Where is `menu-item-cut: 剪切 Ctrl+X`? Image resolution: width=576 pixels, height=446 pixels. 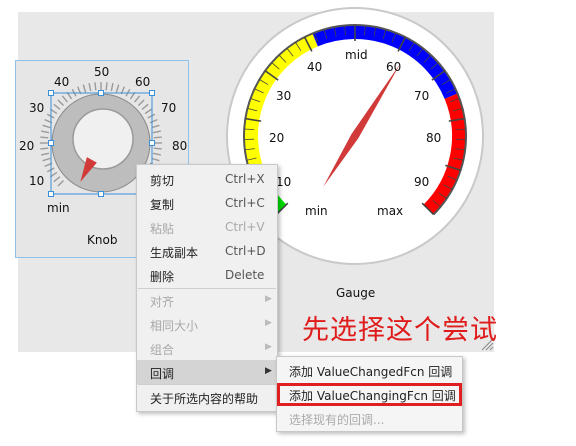
menu-item-cut: 剪切 Ctrl+X is located at coordinates (207, 179).